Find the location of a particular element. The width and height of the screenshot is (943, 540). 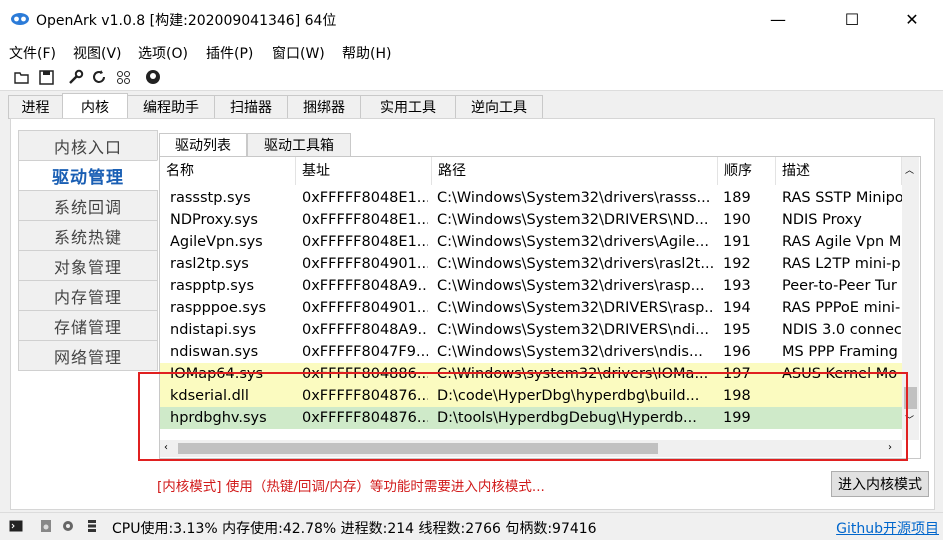

vertical-scrollbar: ︿ ﹀ is located at coordinates (910, 298).